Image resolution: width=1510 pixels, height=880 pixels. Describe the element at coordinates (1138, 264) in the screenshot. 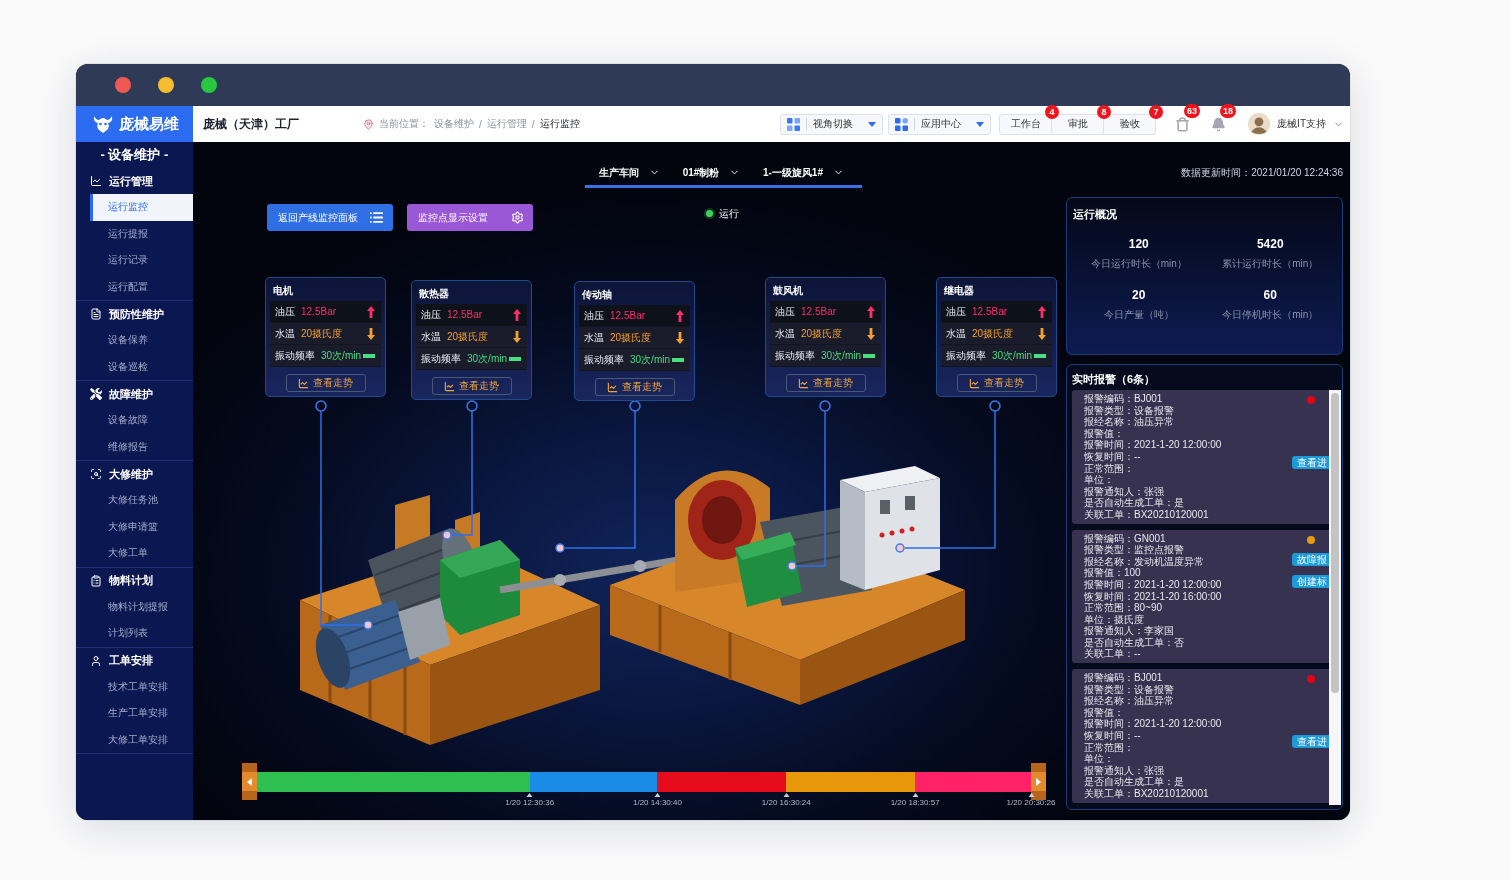

I see `stat-label: 今日运行时长（min）` at that location.